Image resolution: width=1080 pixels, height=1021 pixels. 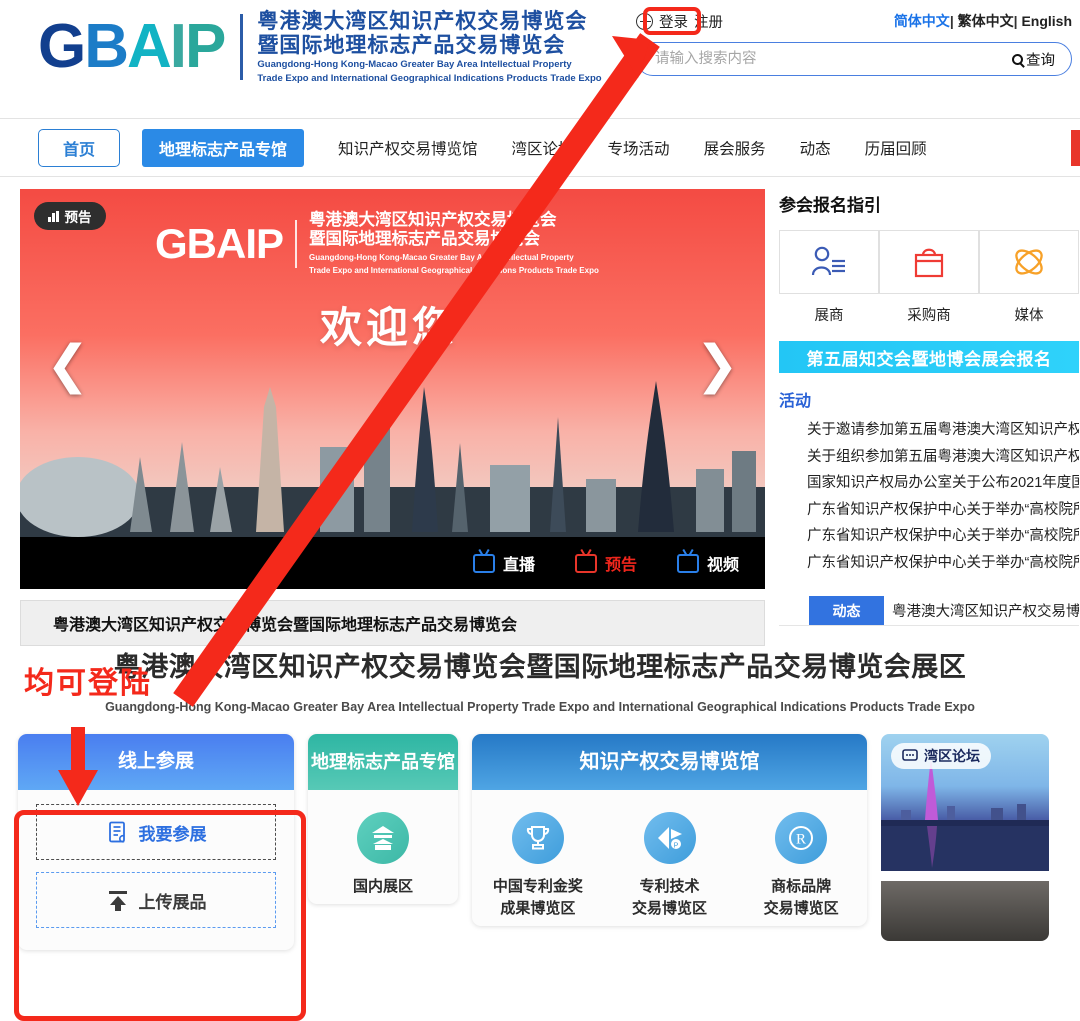 I want to click on nav-item-news: 动态, so click(x=815, y=148).